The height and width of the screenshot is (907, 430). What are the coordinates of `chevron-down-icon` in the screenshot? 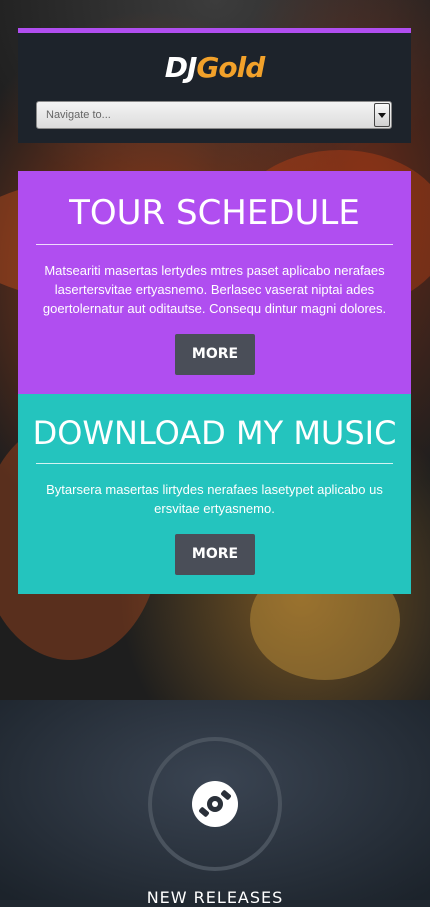 It's located at (382, 115).